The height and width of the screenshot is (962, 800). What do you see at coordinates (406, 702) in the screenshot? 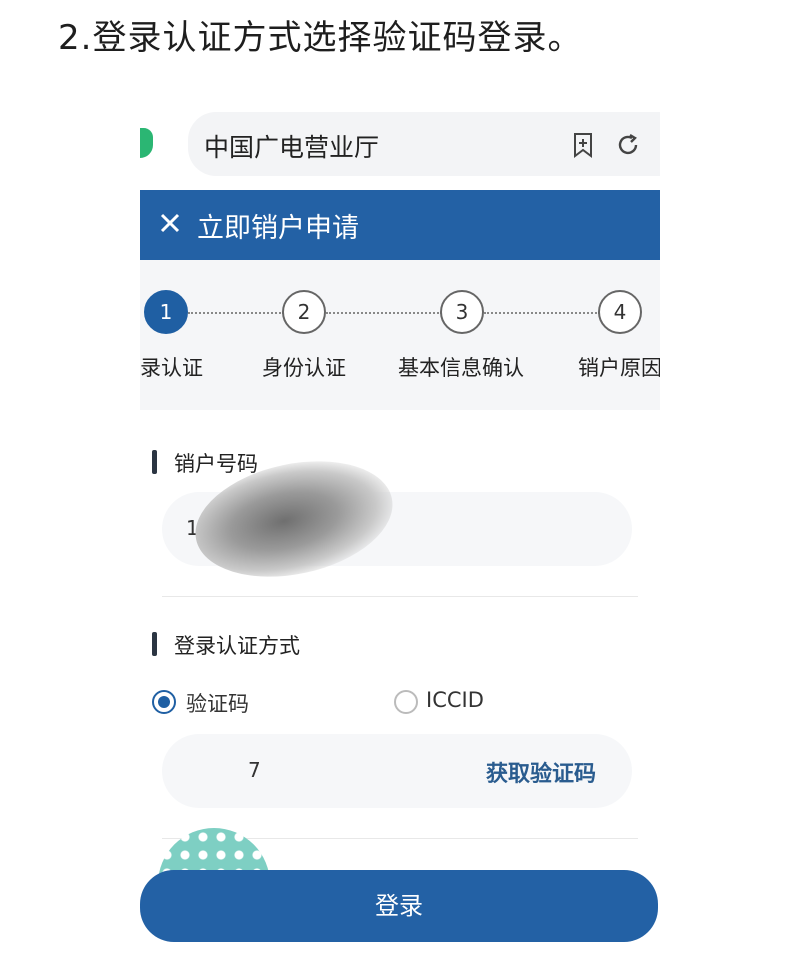
I see `radio-iccid` at bounding box center [406, 702].